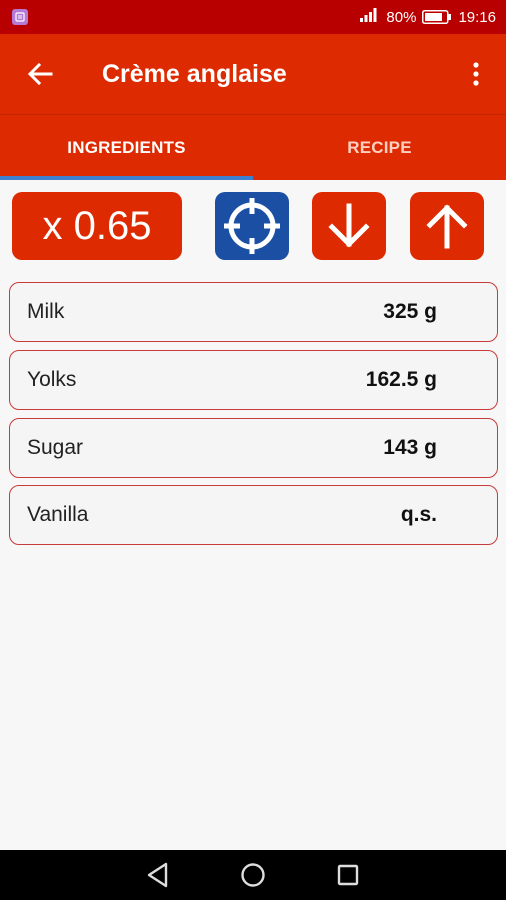 The height and width of the screenshot is (900, 506). I want to click on more-vert-icon, so click(476, 74).